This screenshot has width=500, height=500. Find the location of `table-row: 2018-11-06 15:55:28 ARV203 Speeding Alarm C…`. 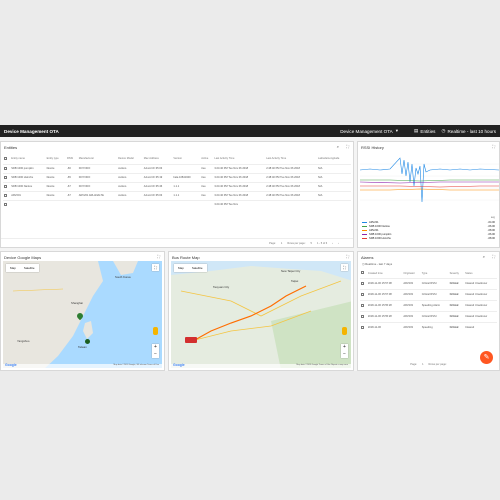

table-row: 2018-11-06 15:55:28 ARV203 Speeding Alarm C… is located at coordinates (428, 305).